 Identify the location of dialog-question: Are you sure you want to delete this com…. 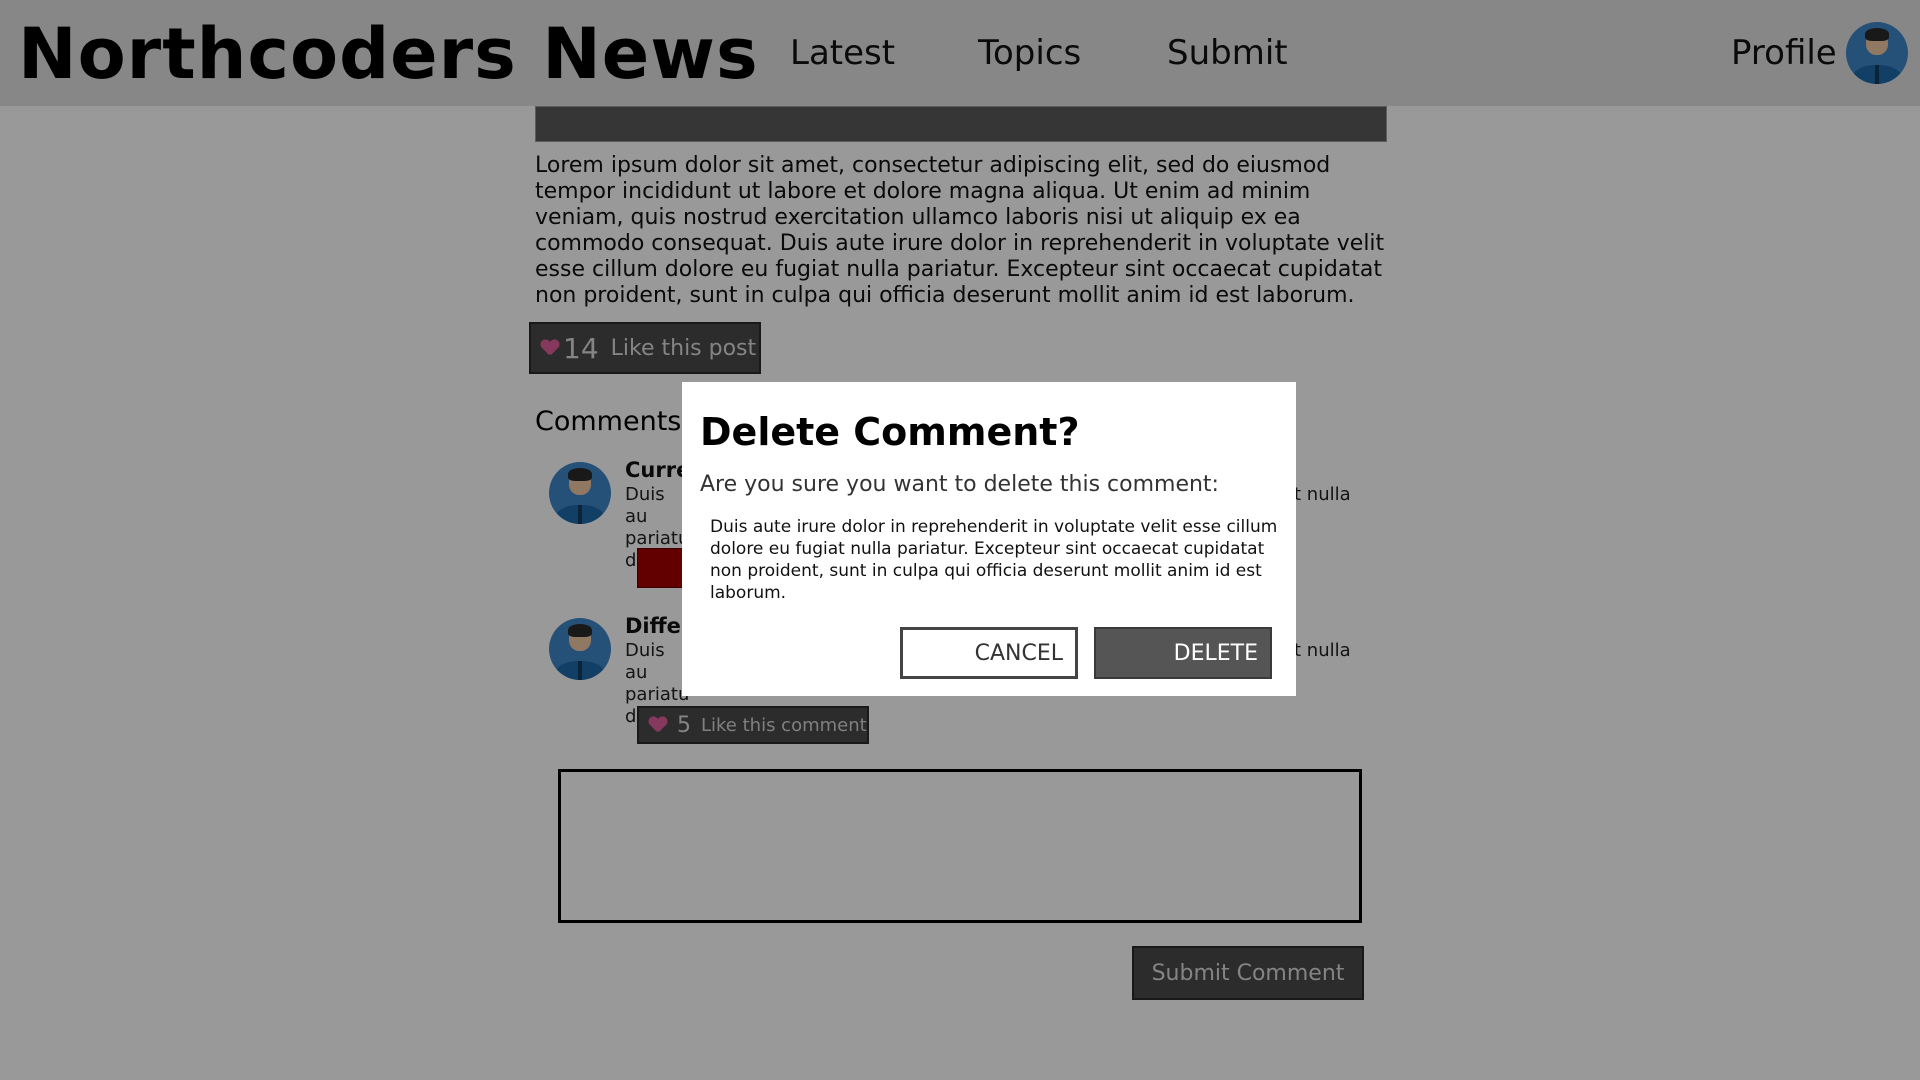
(959, 484).